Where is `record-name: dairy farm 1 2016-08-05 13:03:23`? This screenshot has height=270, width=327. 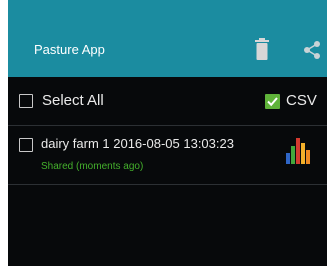 record-name: dairy farm 1 2016-08-05 13:03:23 is located at coordinates (137, 143).